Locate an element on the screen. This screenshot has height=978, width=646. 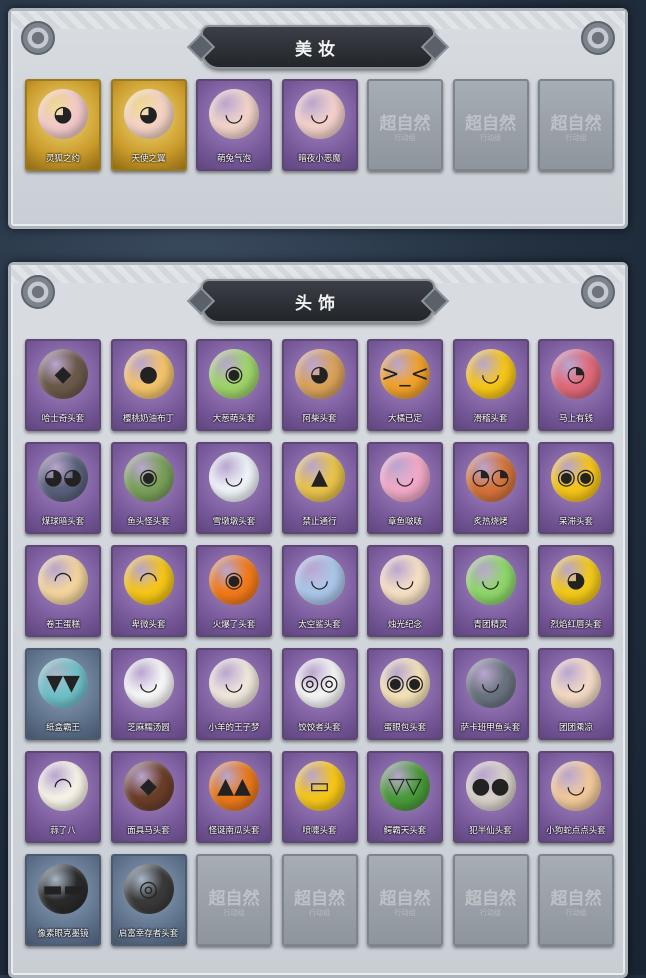
headwear-item-card: ◠ 卷王蛋糕 is located at coordinates (63, 591).